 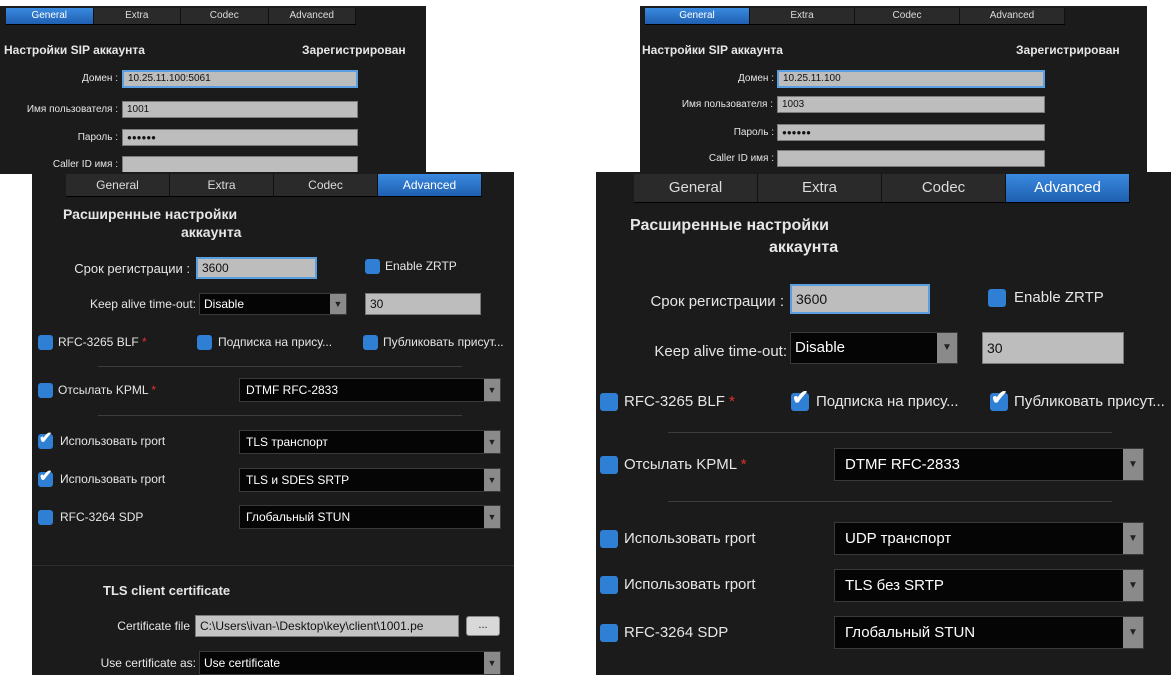 I want to click on rport2-label: Использовать rport, so click(x=113, y=479).